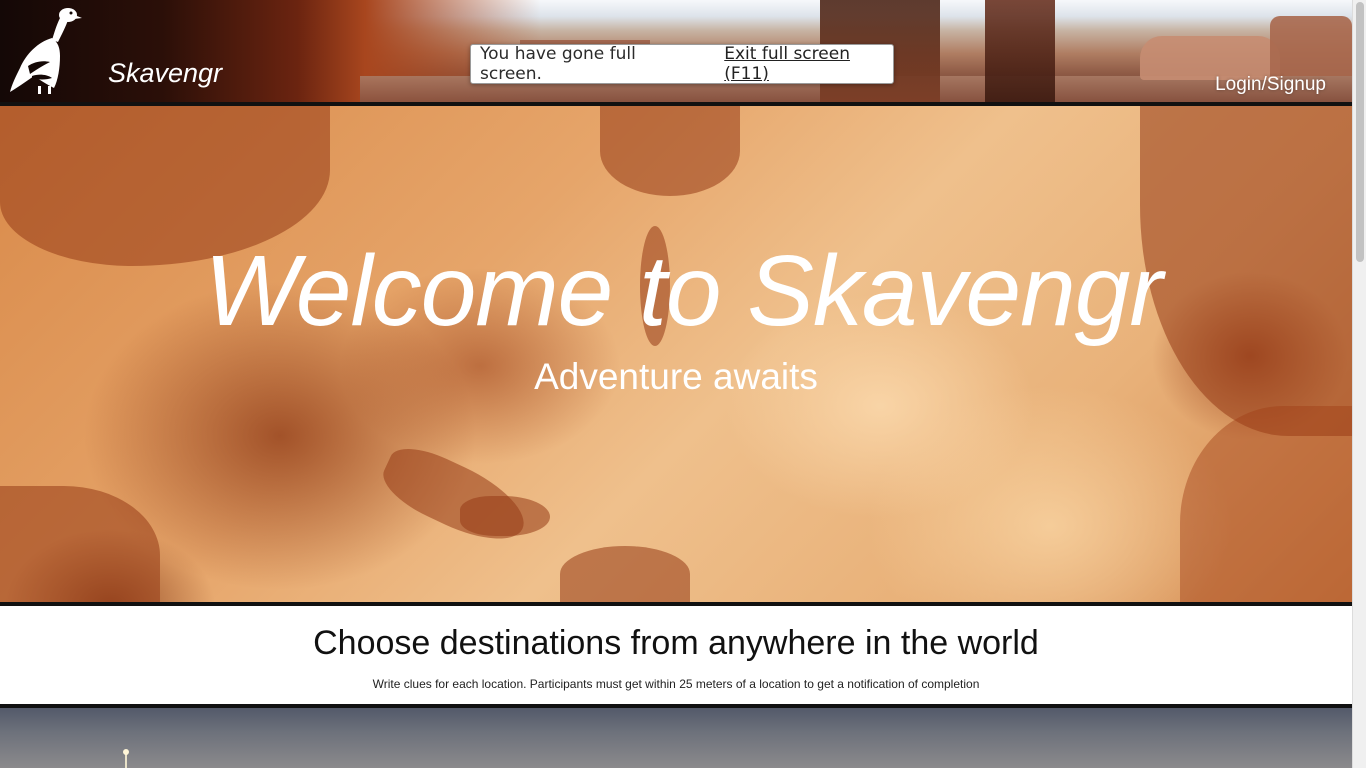 This screenshot has height=768, width=1366. I want to click on page-scrollbar, so click(1359, 384).